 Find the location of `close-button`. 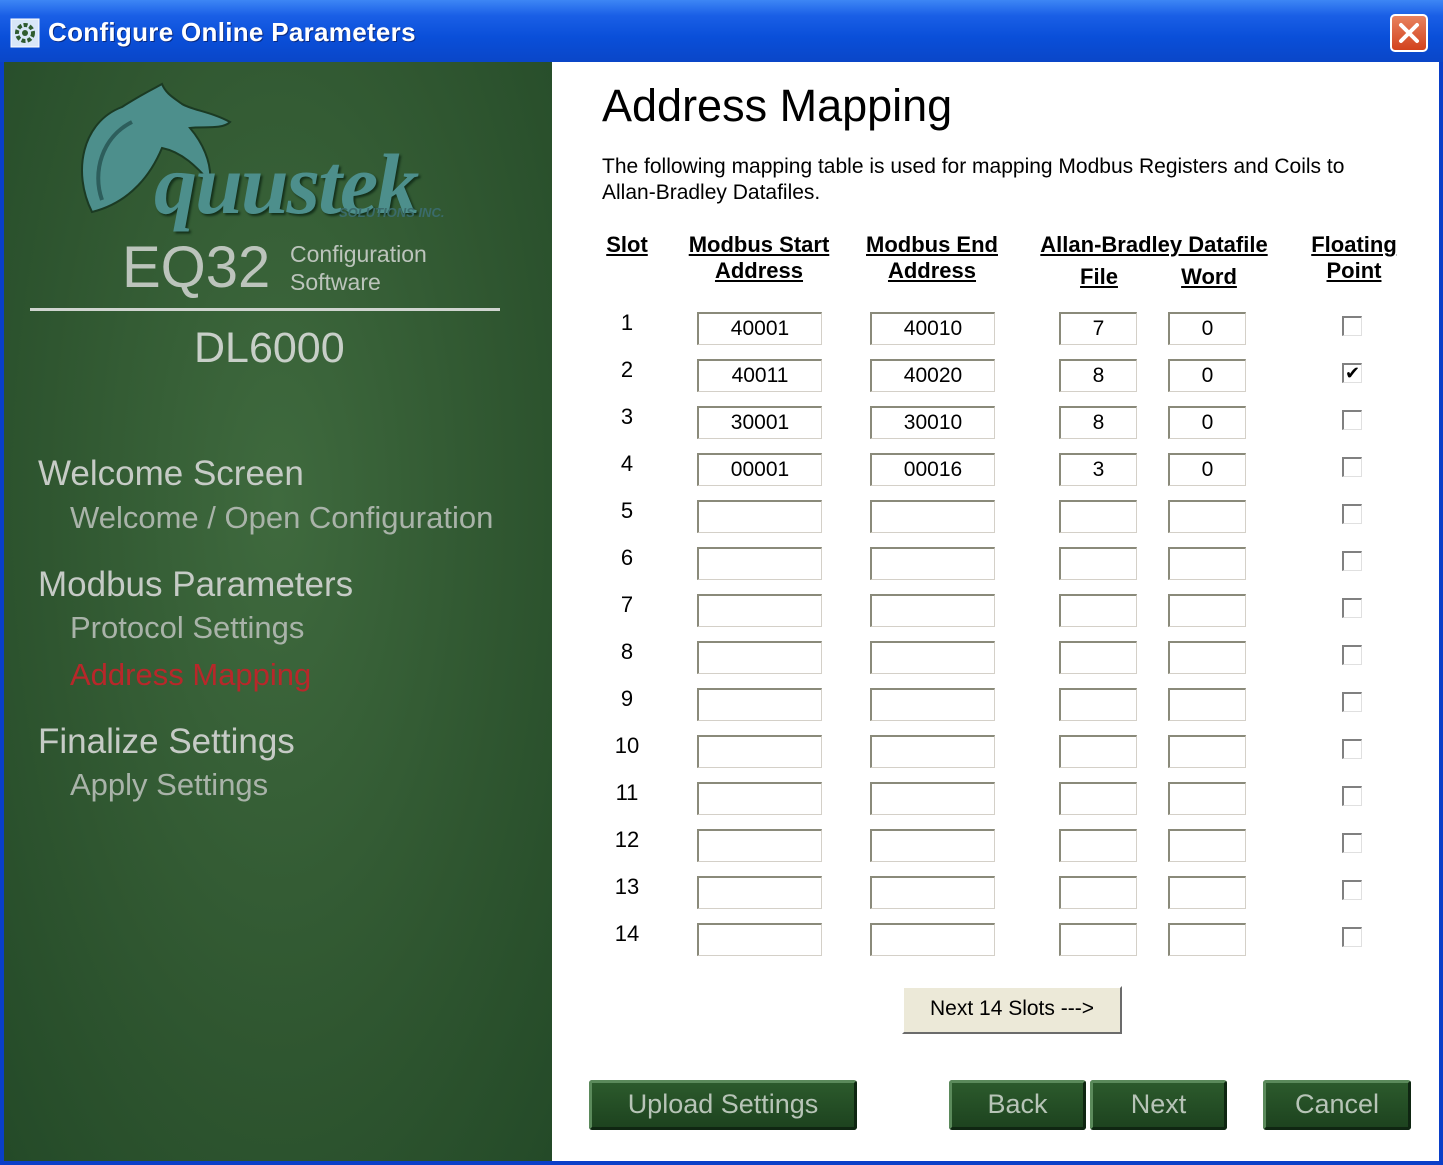

close-button is located at coordinates (1409, 33).